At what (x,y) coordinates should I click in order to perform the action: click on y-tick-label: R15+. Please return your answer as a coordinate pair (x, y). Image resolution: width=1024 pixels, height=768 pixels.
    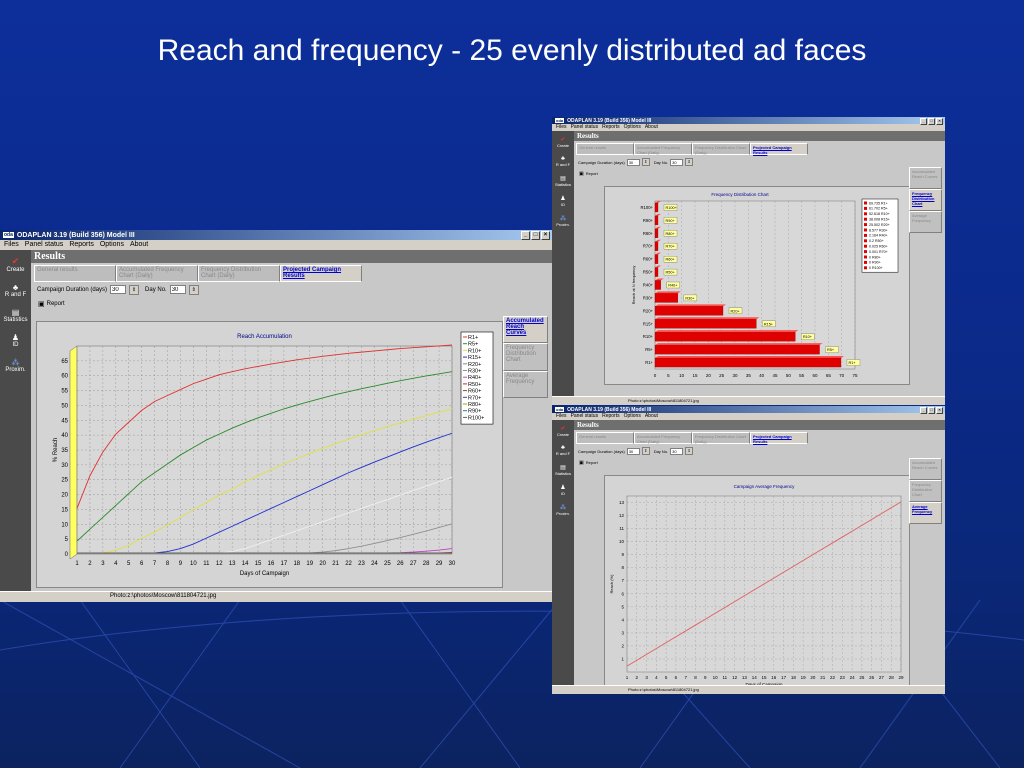
    Looking at the image, I should click on (648, 323).